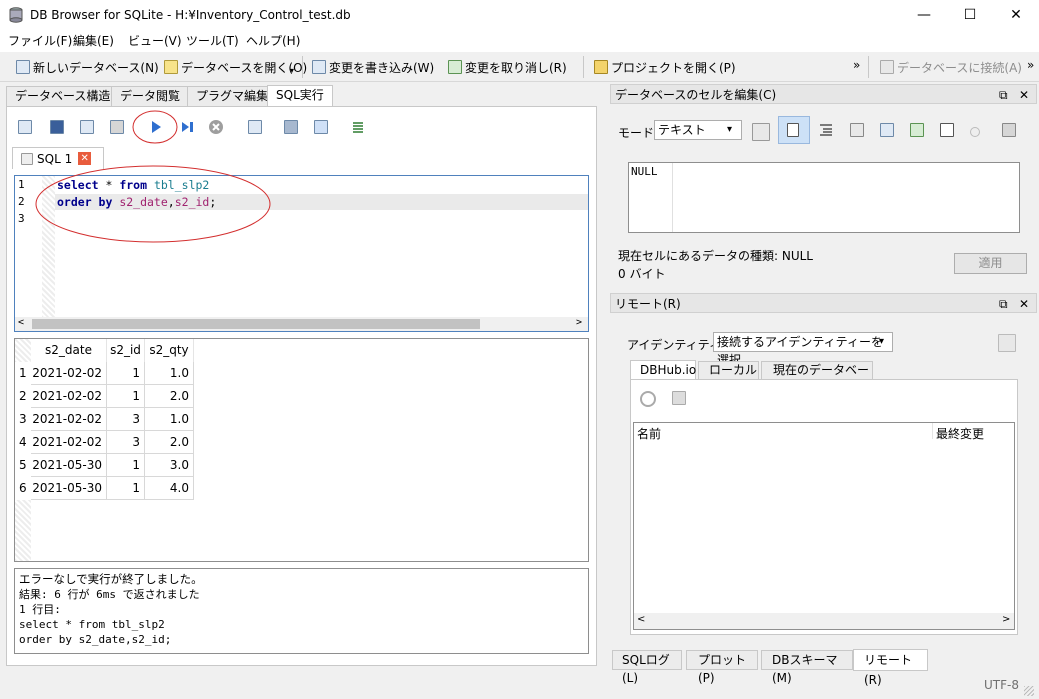 The width and height of the screenshot is (1039, 699). What do you see at coordinates (273, 41) in the screenshot?
I see `menu-help: ヘルプ(H)` at bounding box center [273, 41].